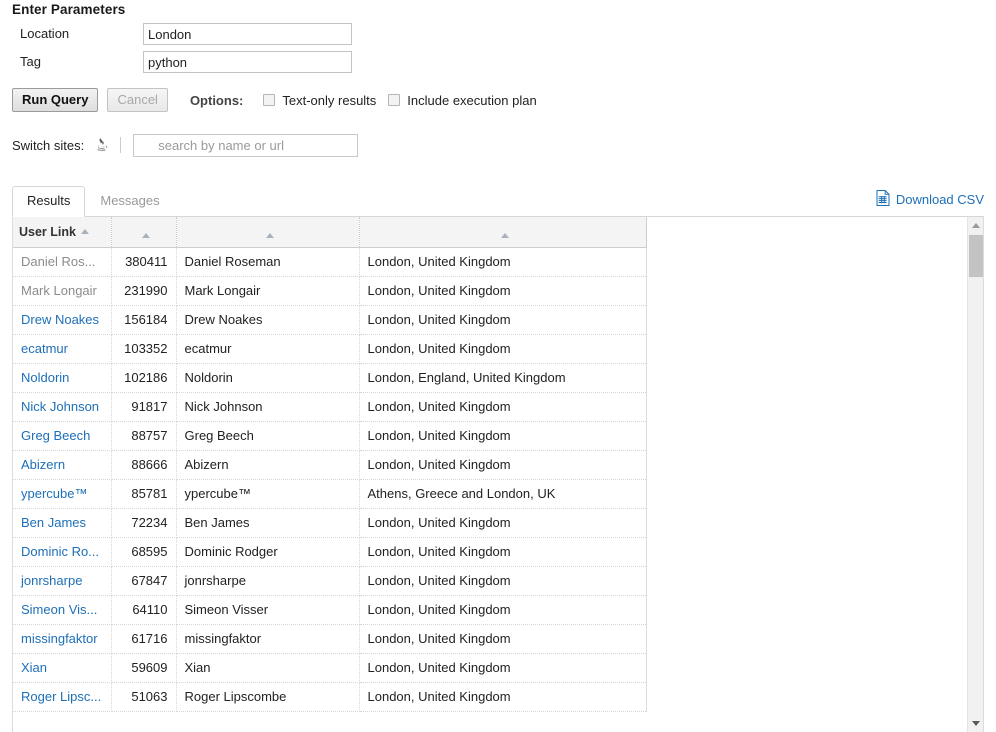 The image size is (996, 732). Describe the element at coordinates (144, 552) in the screenshot. I see `cell-user-id: 68595` at that location.